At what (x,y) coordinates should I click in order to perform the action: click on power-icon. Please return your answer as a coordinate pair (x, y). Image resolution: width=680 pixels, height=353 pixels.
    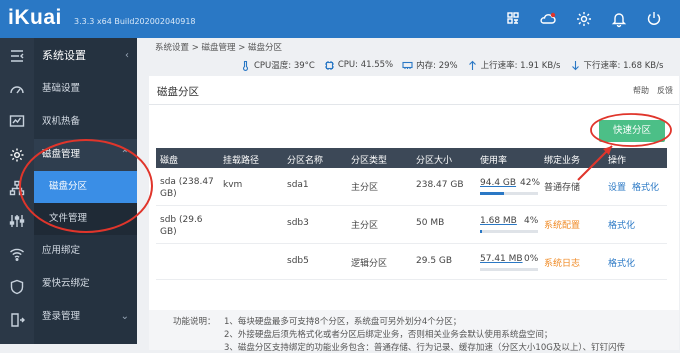
    Looking at the image, I should click on (654, 19).